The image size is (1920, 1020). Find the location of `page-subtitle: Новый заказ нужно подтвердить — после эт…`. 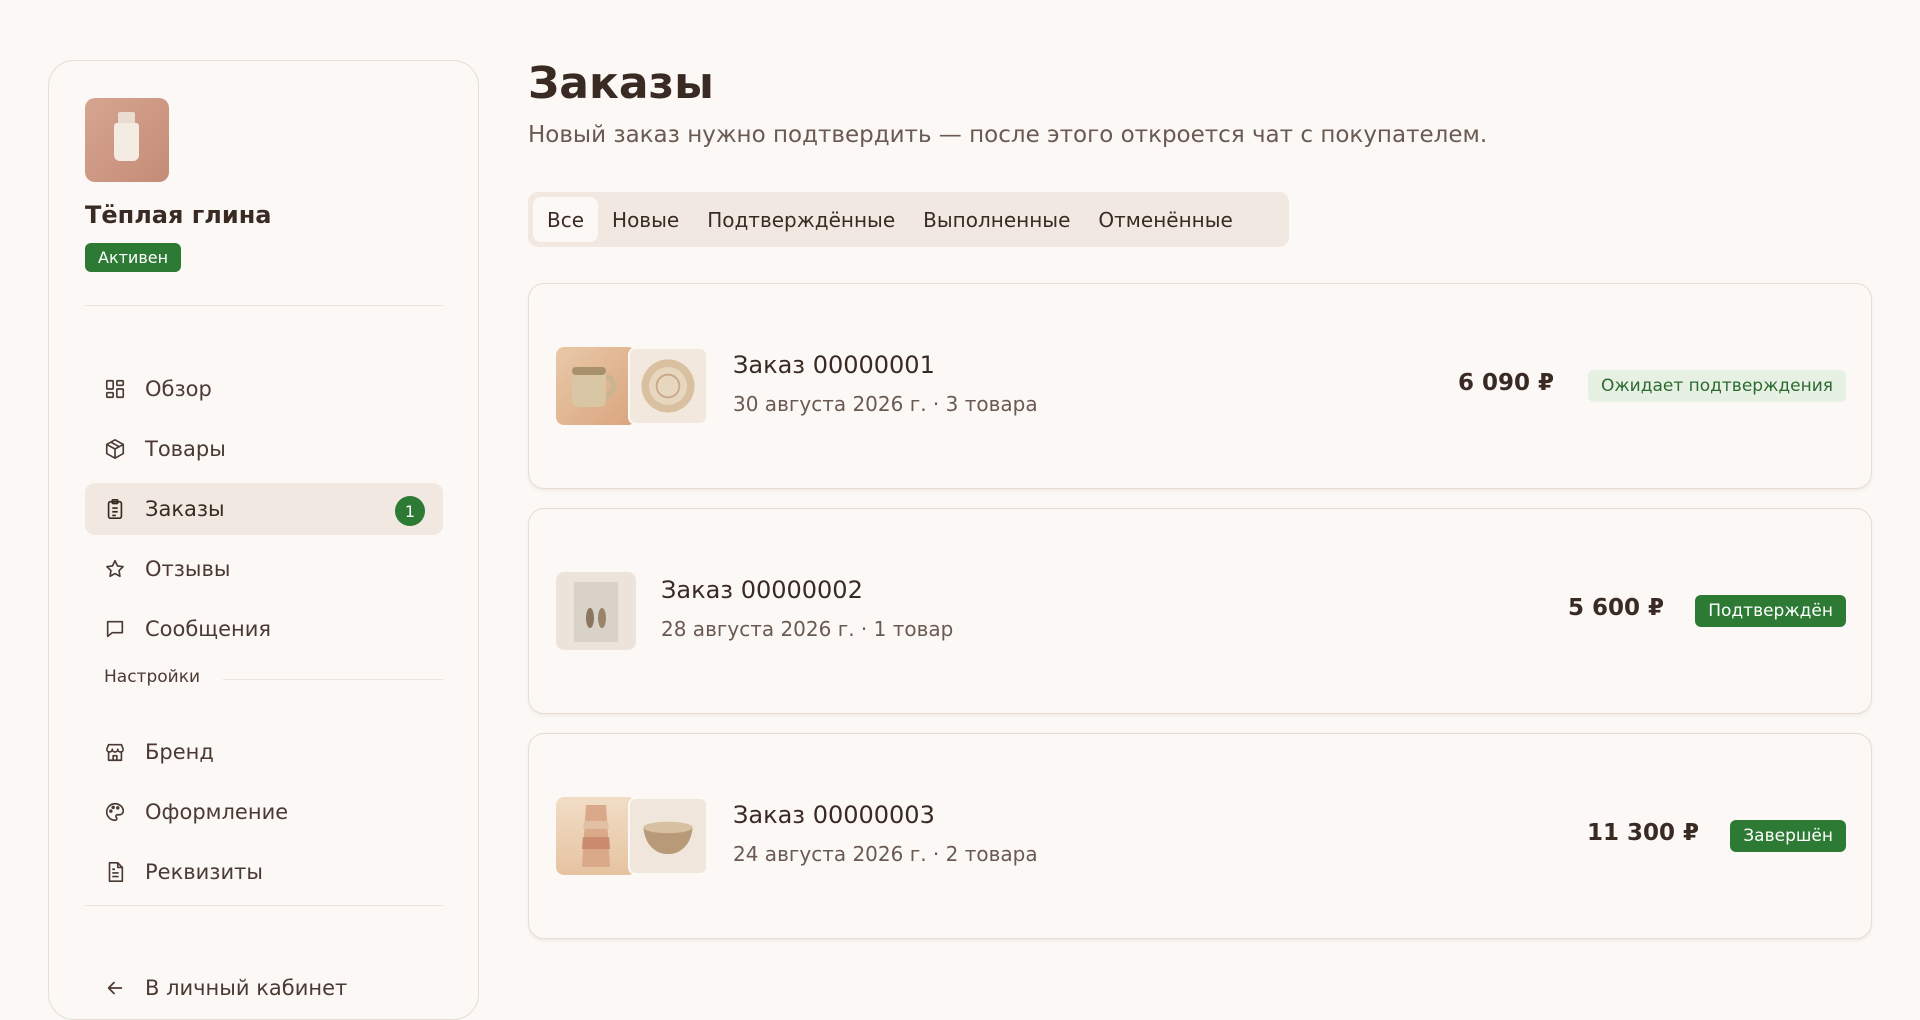

page-subtitle: Новый заказ нужно подтвердить — после эт… is located at coordinates (1008, 135).